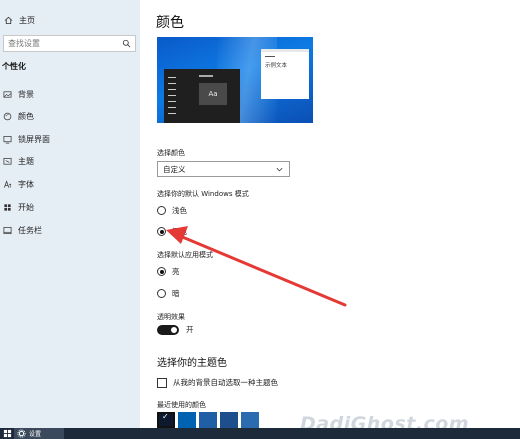 The image size is (520, 439). I want to click on accent-color-title: 选择你的主题色, so click(192, 363).